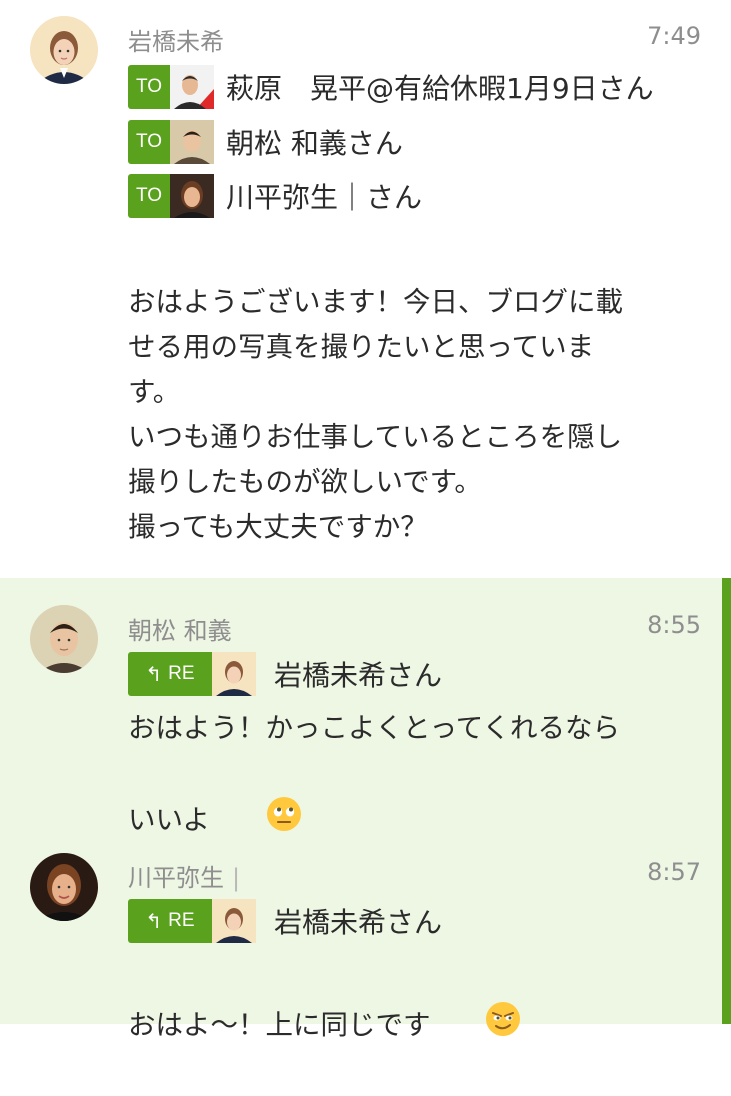 The width and height of the screenshot is (731, 1096). Describe the element at coordinates (674, 625) in the screenshot. I see `message-time: 8:55` at that location.